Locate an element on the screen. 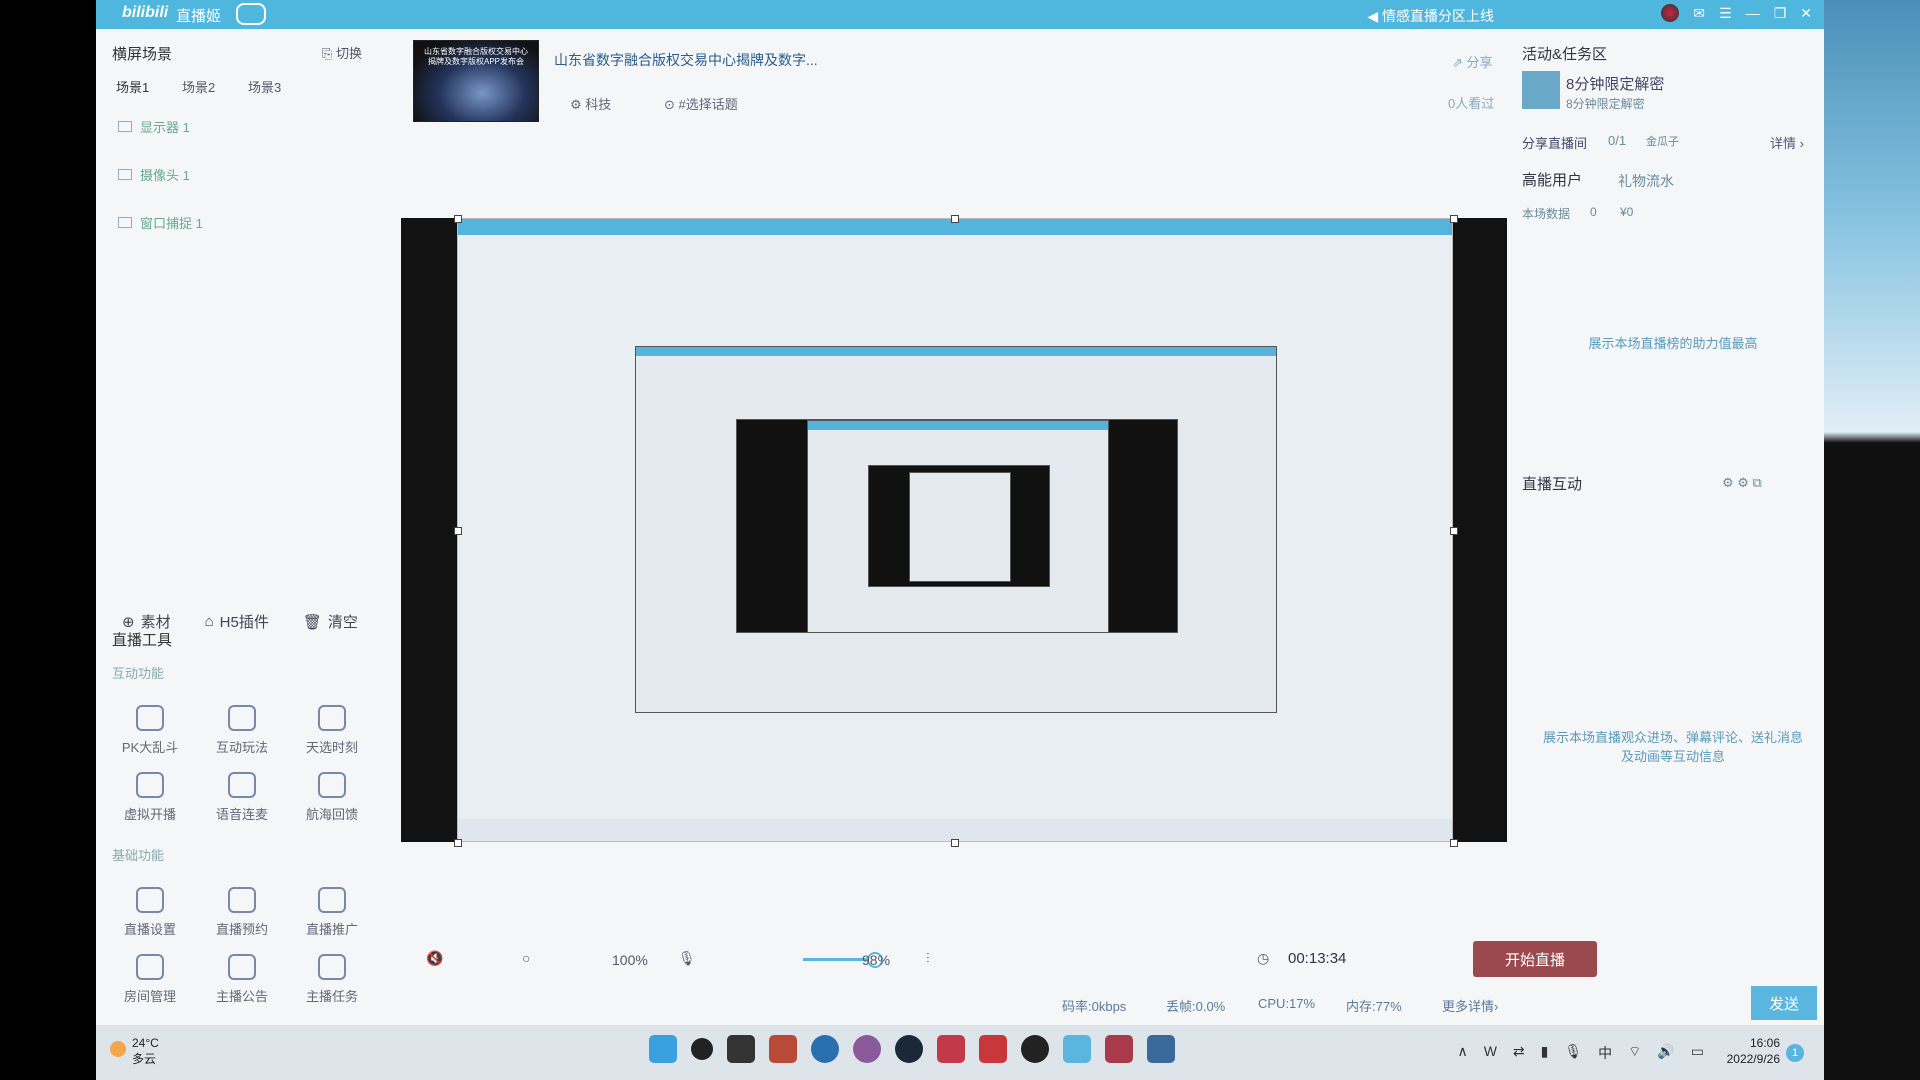 The height and width of the screenshot is (1080, 1920). activity-image is located at coordinates (1541, 90).